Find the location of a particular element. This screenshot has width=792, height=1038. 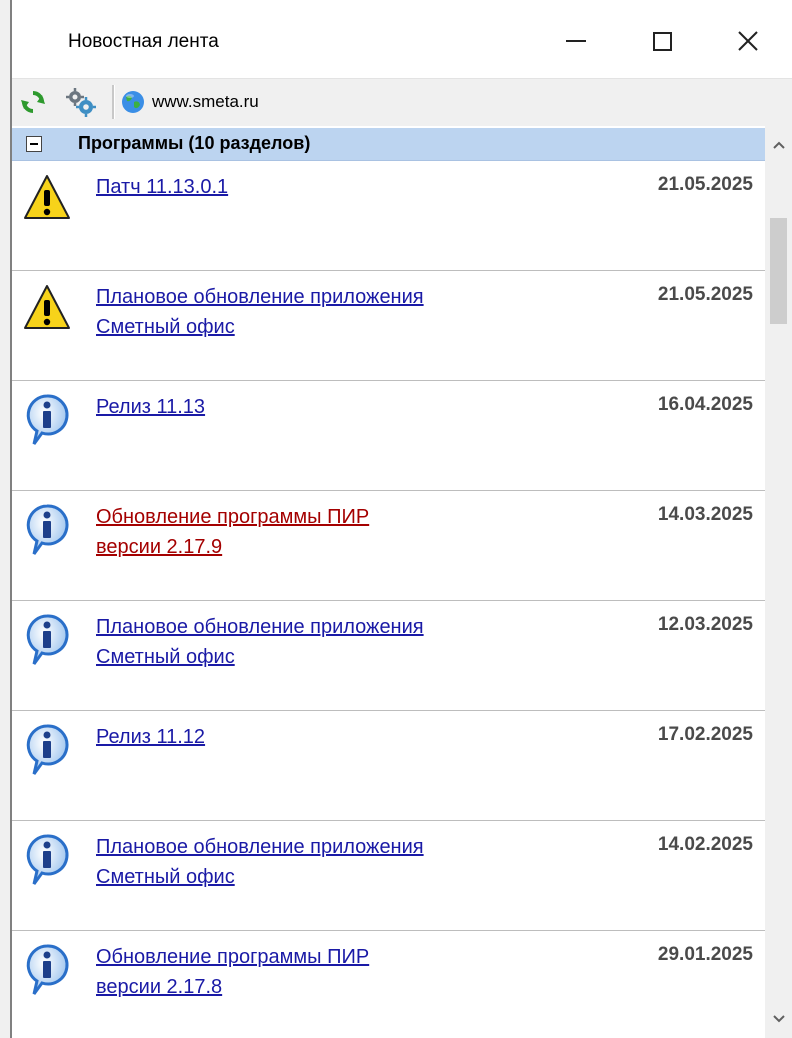

news-date: 29.01.2025 is located at coordinates (705, 954).